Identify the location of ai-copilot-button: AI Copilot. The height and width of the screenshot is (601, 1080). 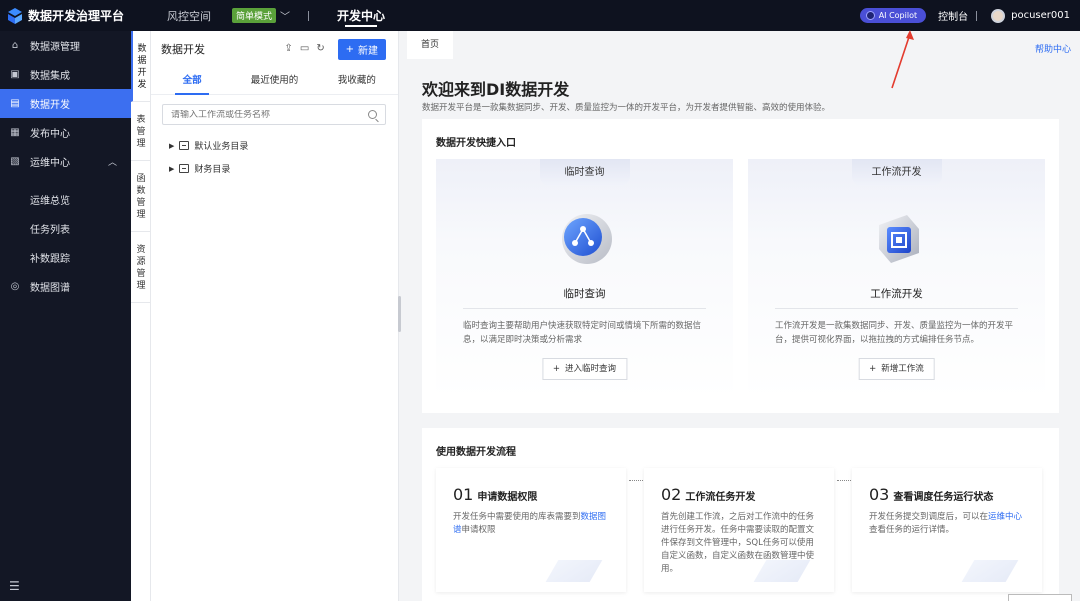
(893, 15).